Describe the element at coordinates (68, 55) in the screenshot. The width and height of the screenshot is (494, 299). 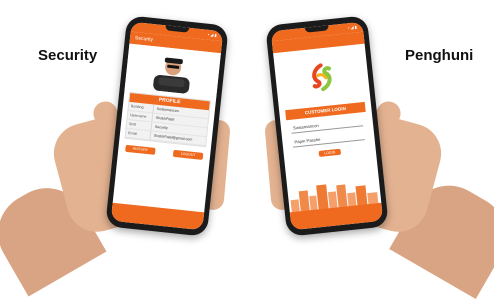
I see `security-label: Security` at that location.